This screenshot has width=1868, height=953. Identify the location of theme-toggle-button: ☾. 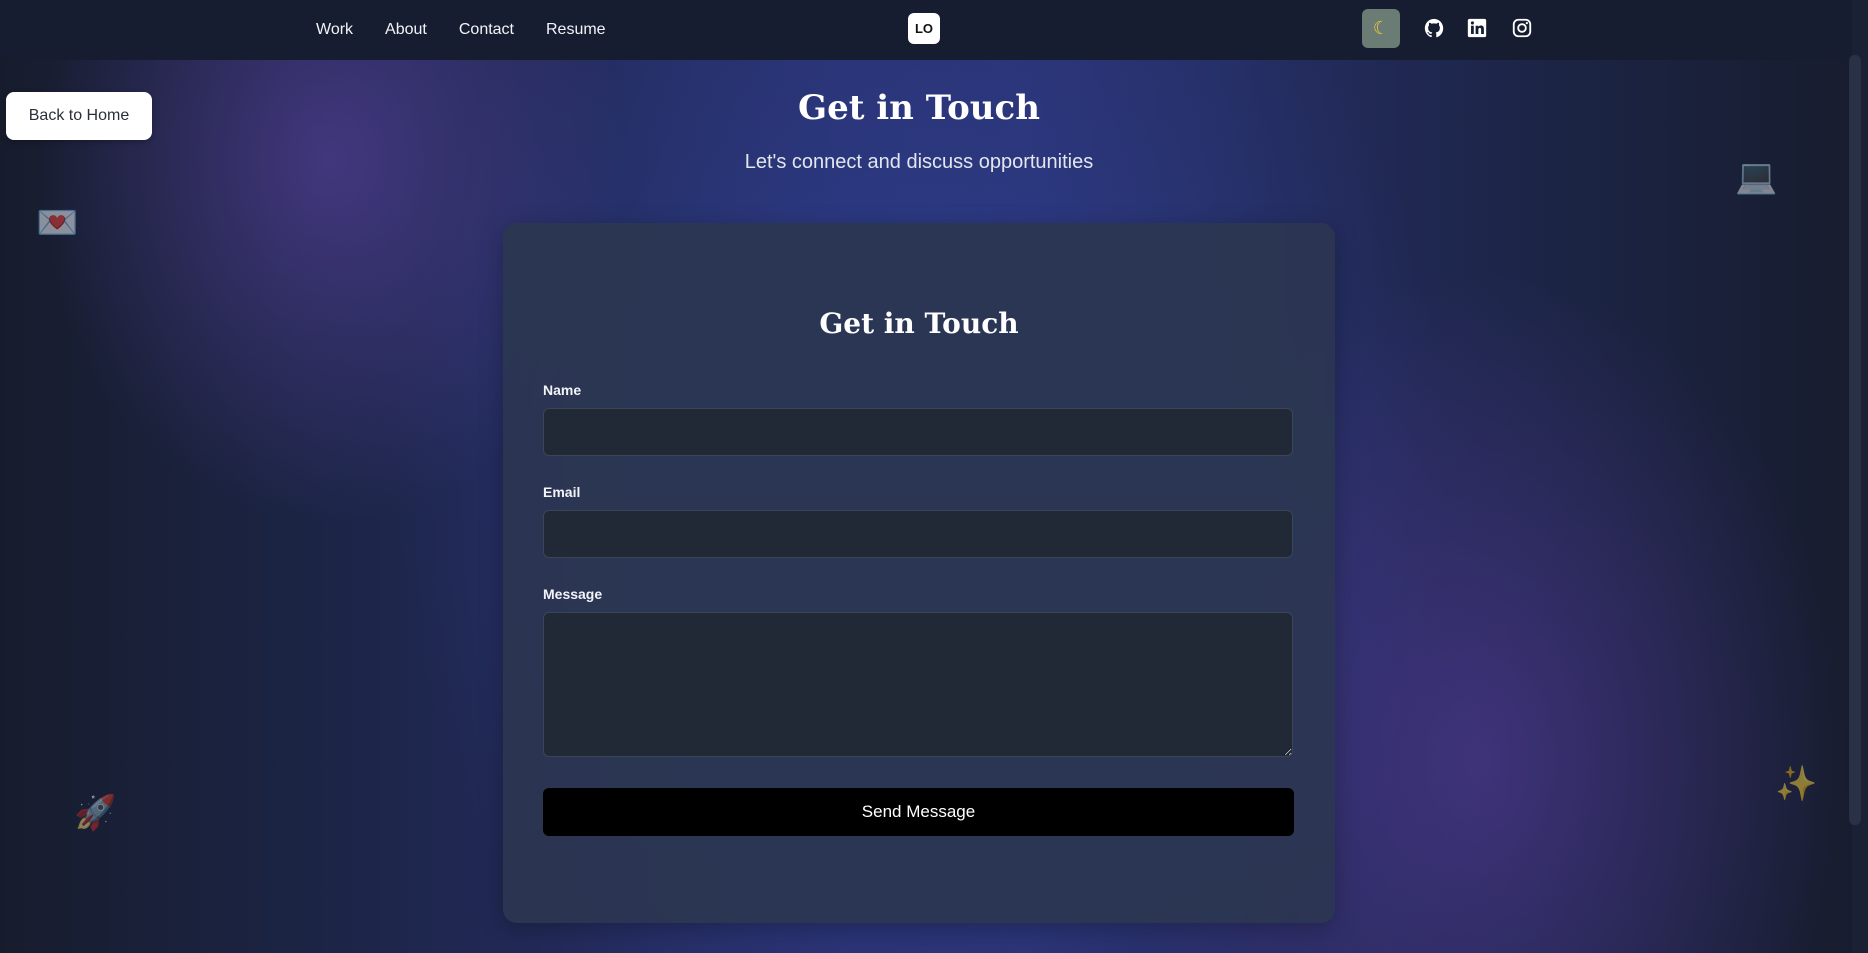
(1381, 28).